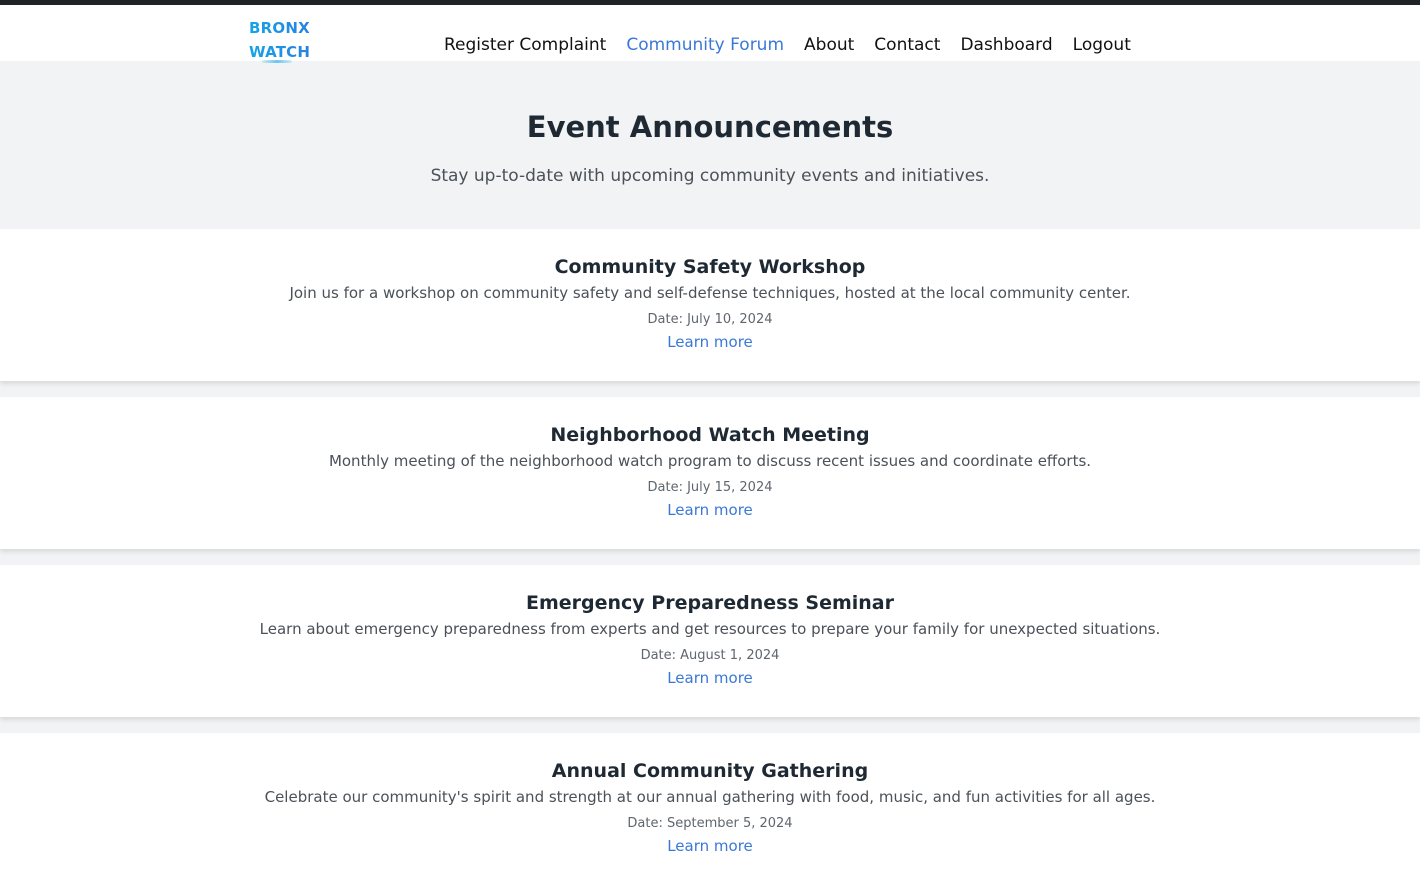 This screenshot has height=880, width=1420. I want to click on nav-community-forum: Community Forum, so click(705, 45).